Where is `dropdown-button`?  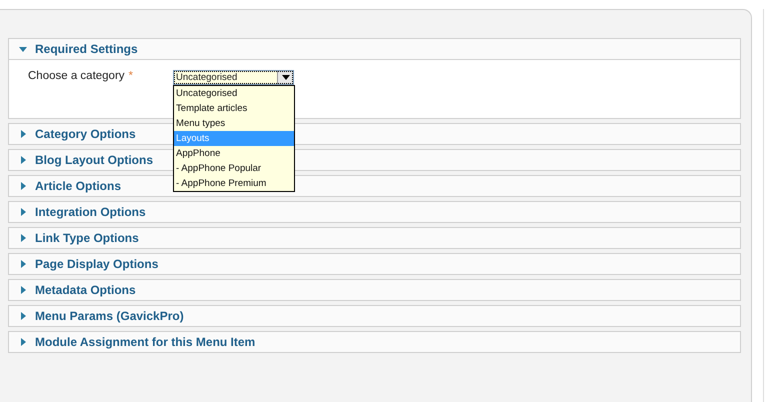 dropdown-button is located at coordinates (285, 77).